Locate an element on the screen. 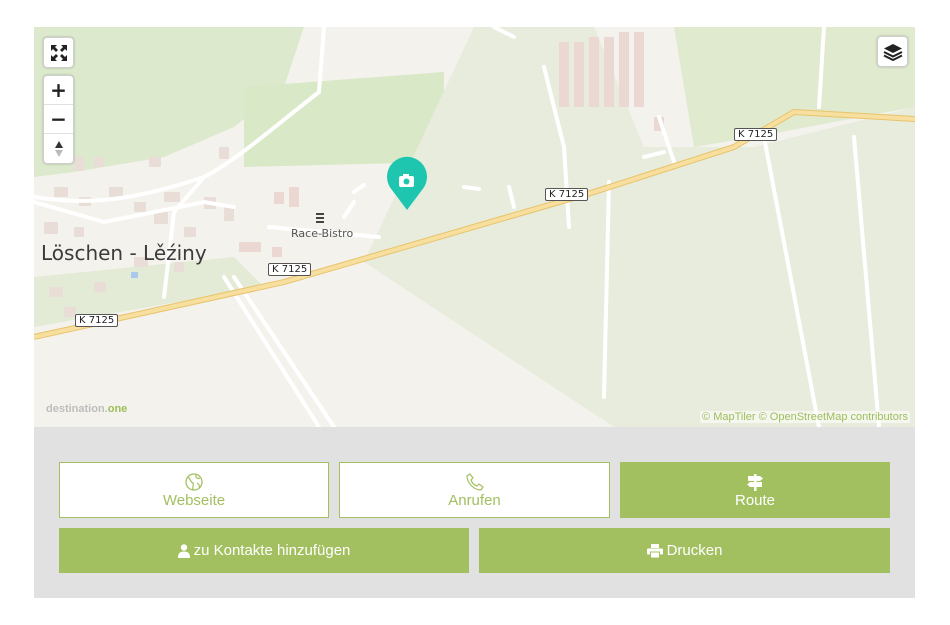 Image resolution: width=950 pixels, height=625 pixels. printer-icon is located at coordinates (654, 550).